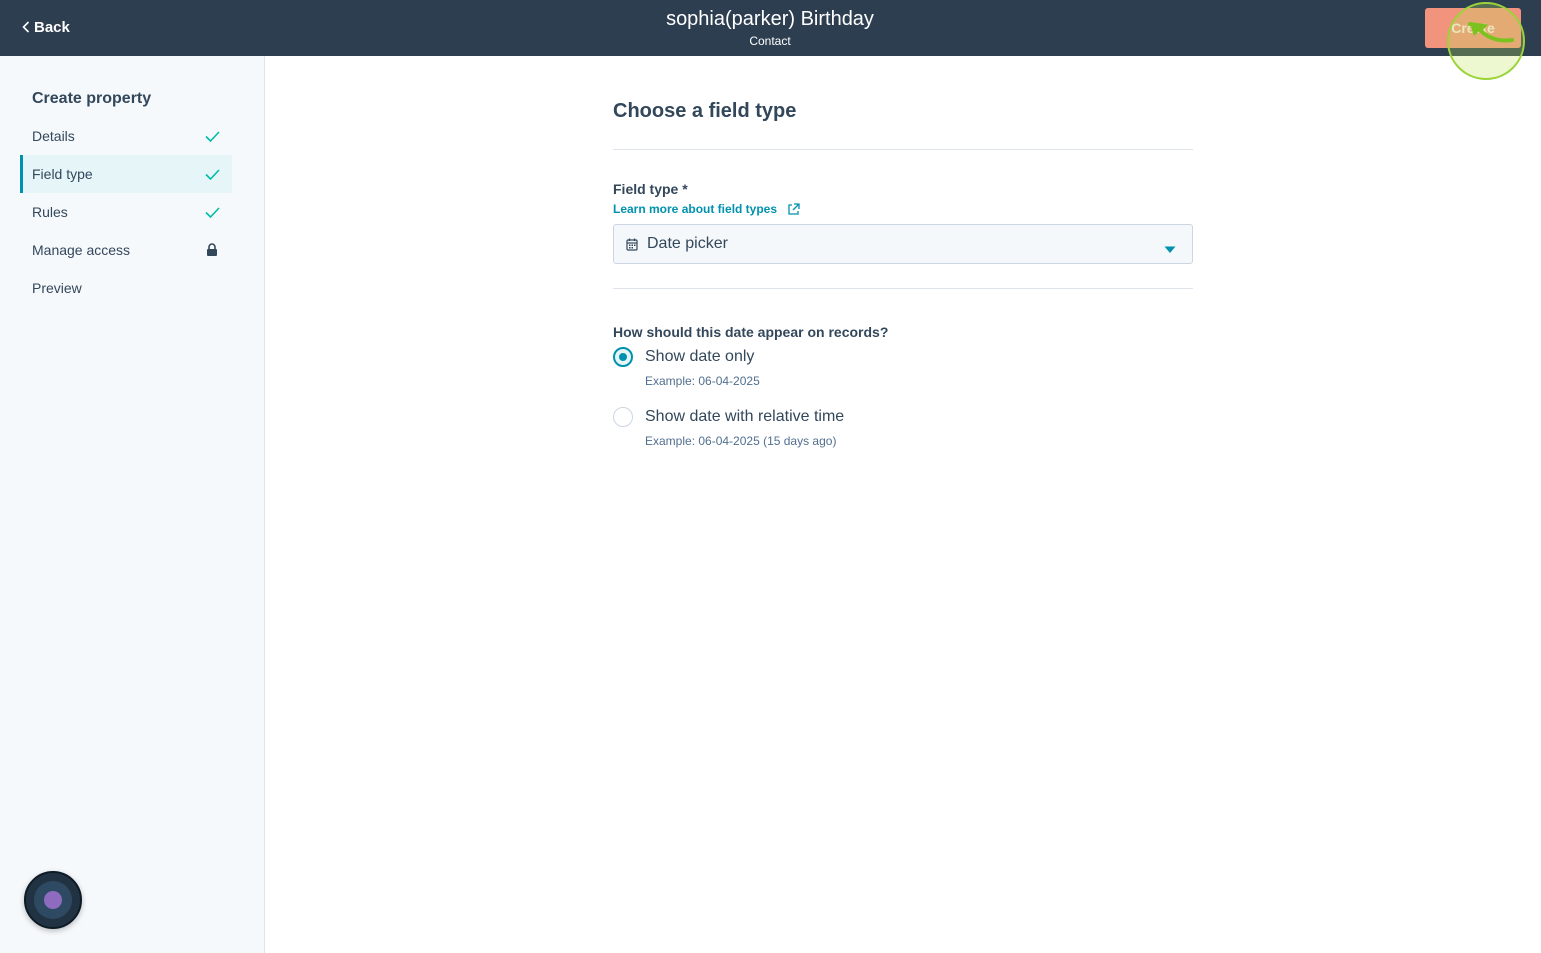 This screenshot has width=1541, height=953. Describe the element at coordinates (212, 250) in the screenshot. I see `lock-icon` at that location.